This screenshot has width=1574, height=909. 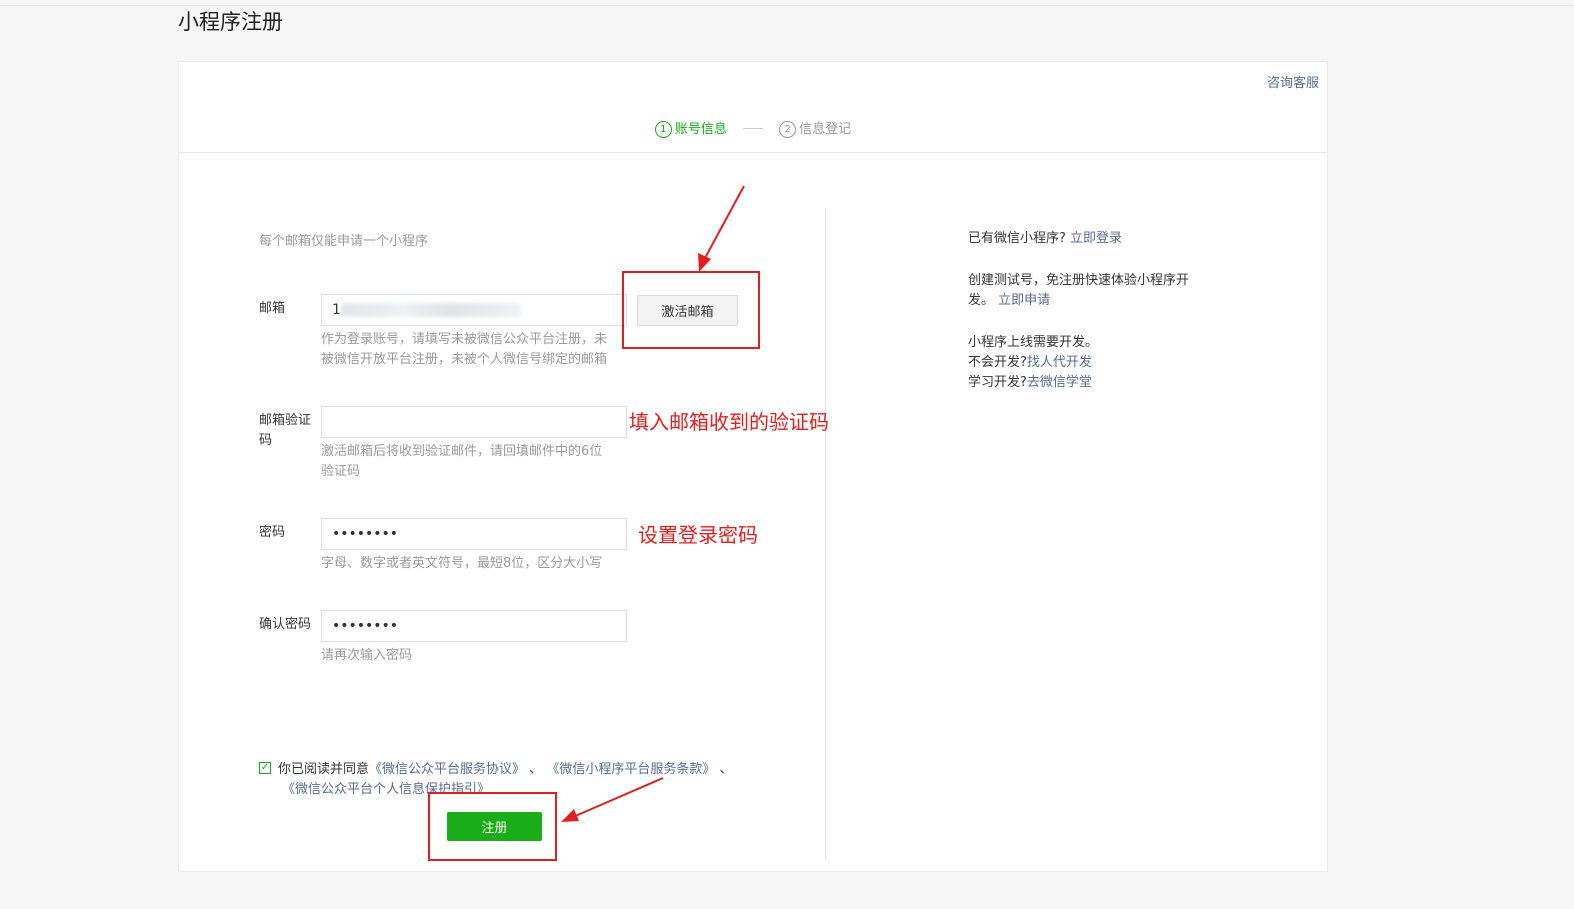 I want to click on arrow-to-register-icon, so click(x=612, y=799).